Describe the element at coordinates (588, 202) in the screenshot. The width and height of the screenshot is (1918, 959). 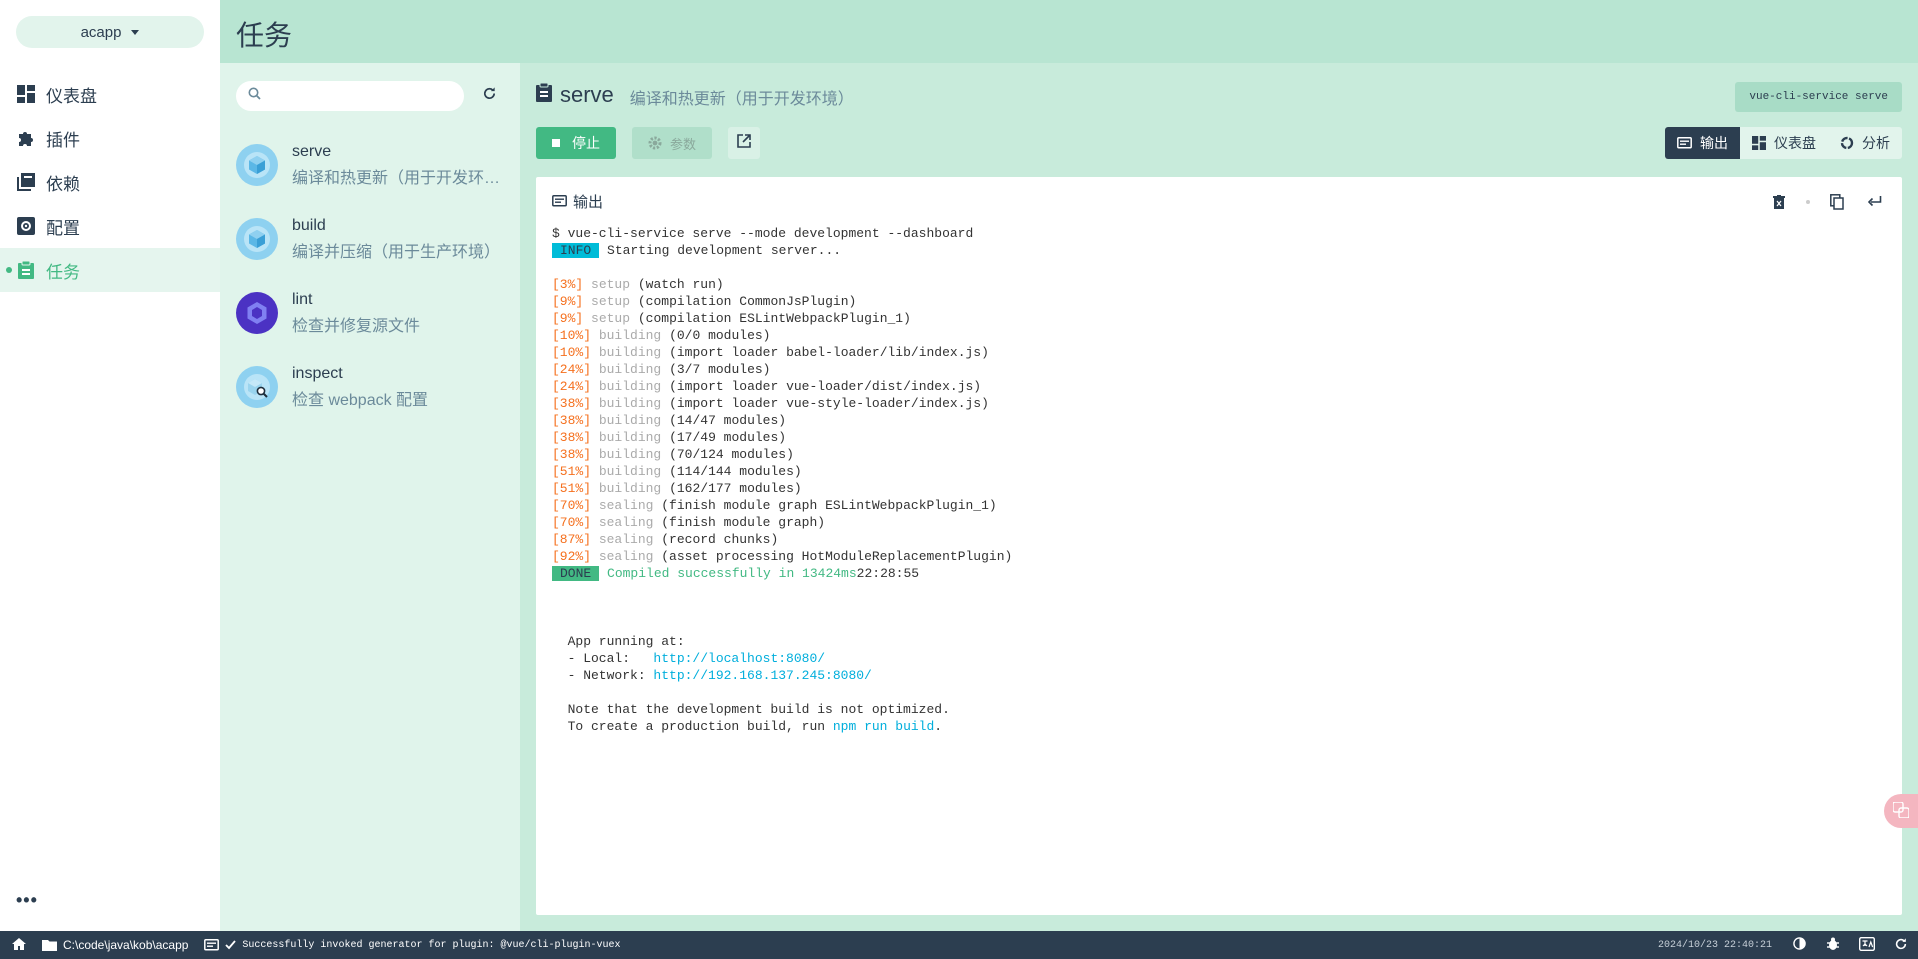
I see `output-title: 输出` at that location.